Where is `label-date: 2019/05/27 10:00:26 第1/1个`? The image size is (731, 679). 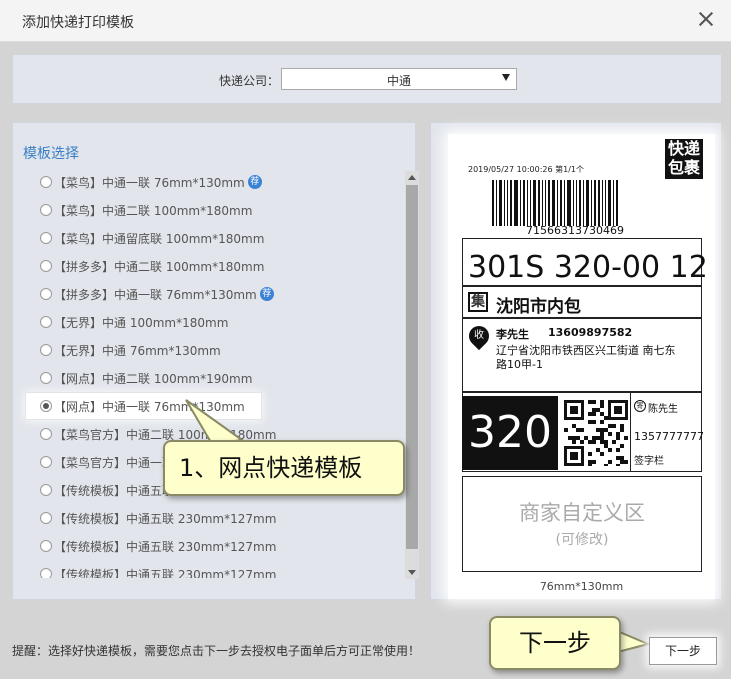 label-date: 2019/05/27 10:00:26 第1/1个 is located at coordinates (526, 169).